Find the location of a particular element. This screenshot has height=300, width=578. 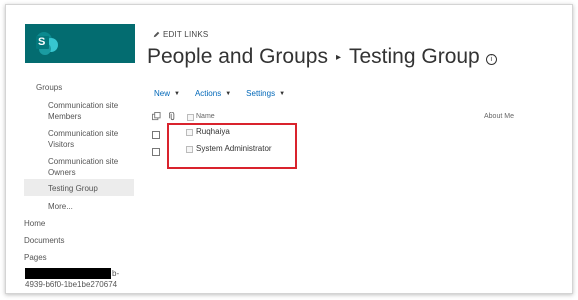

column-header-about-me: About Me is located at coordinates (499, 116).